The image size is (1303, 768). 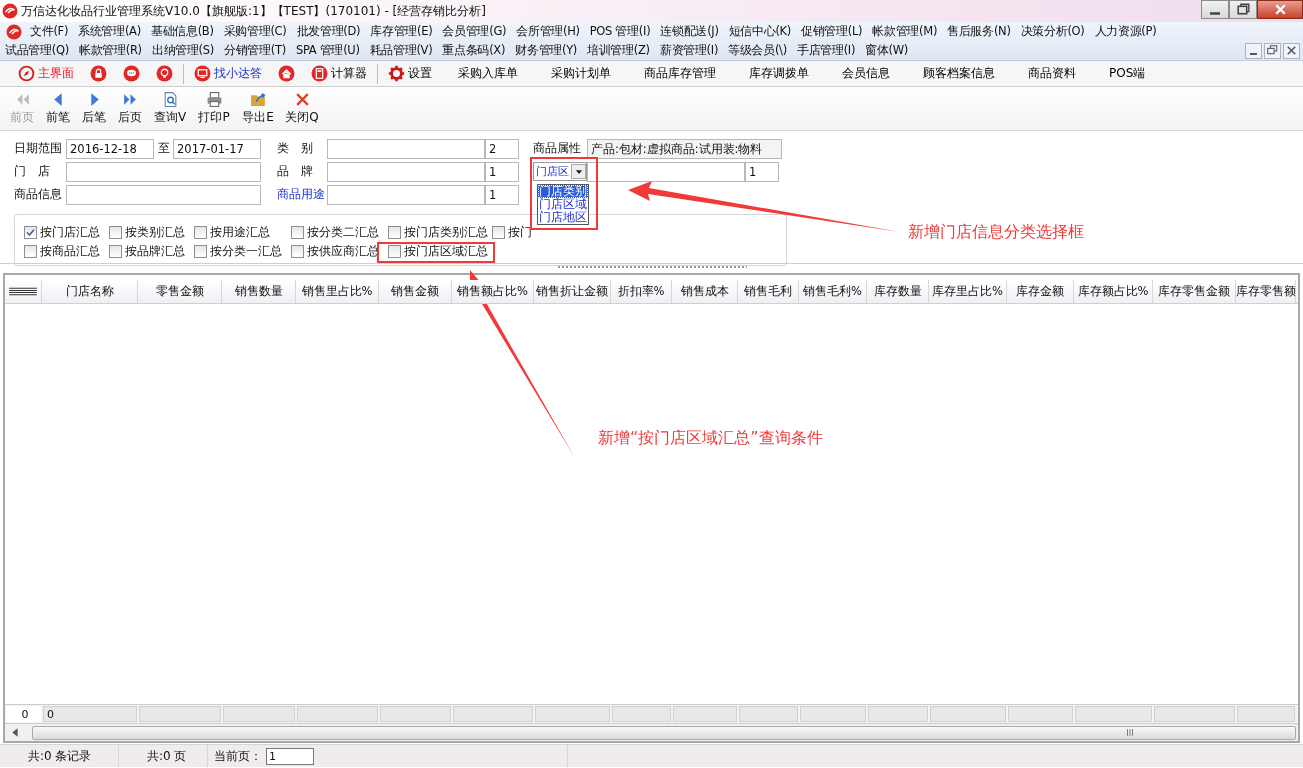 I want to click on shortcut-button: 采购计划单, so click(x=579, y=73).